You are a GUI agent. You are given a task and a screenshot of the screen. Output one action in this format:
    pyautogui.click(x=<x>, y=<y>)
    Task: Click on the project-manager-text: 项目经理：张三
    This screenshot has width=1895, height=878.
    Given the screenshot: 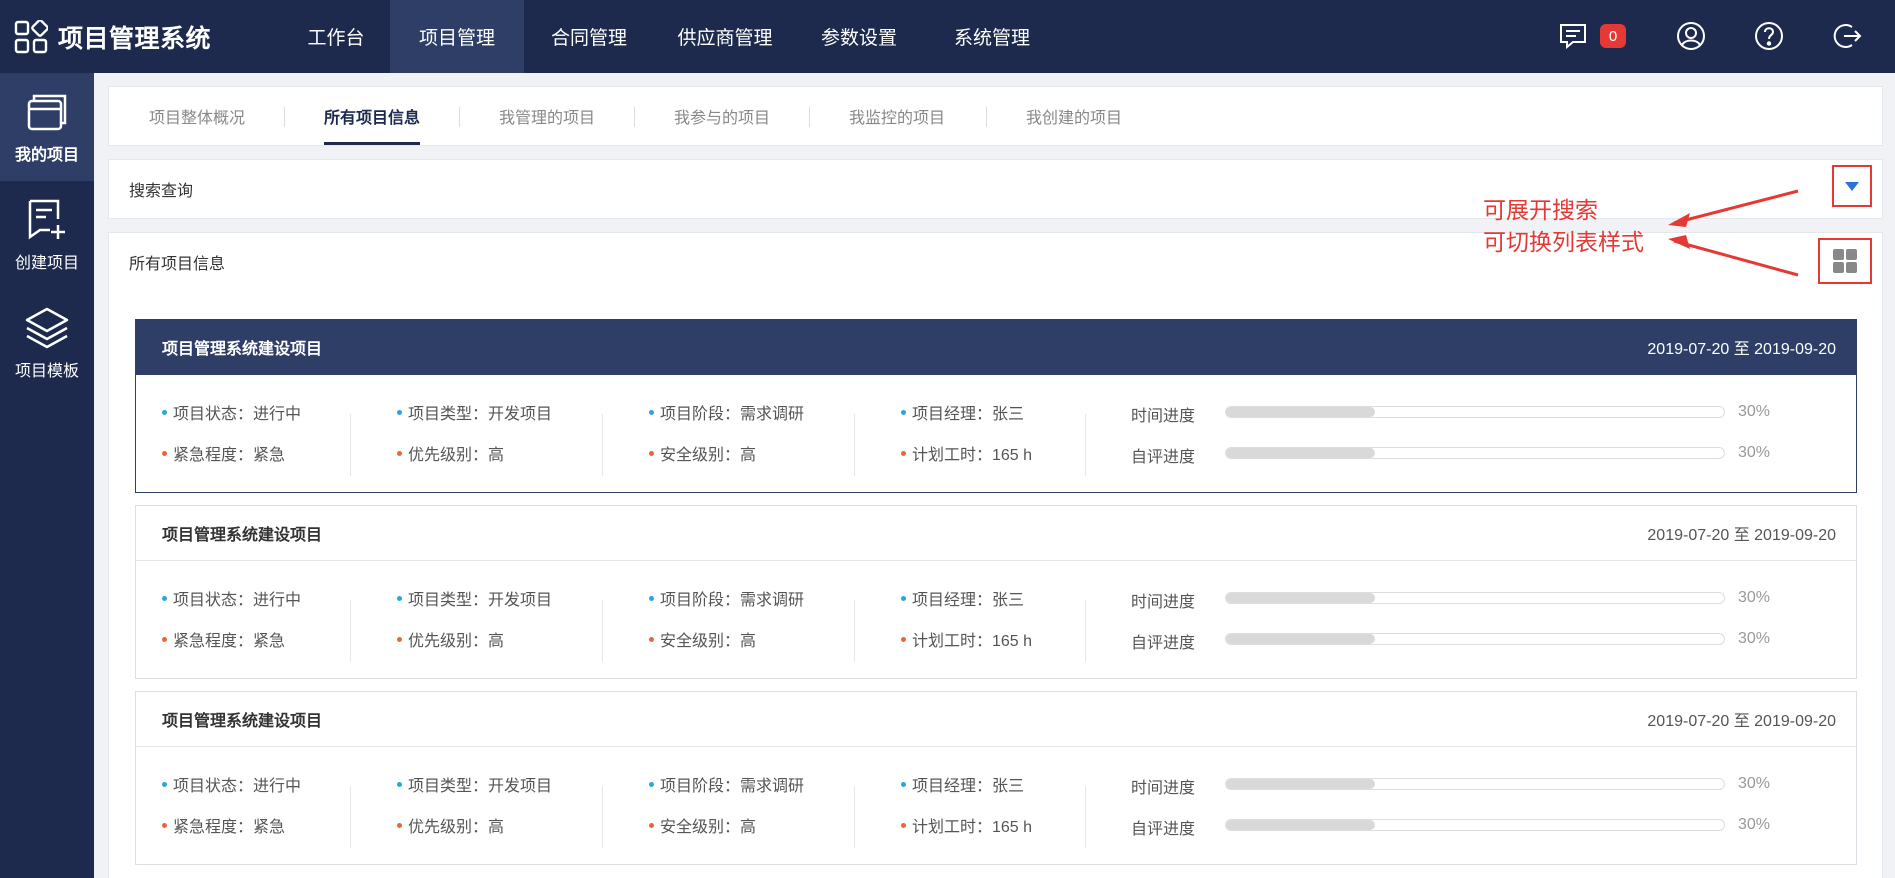 What is the action you would take?
    pyautogui.click(x=968, y=600)
    